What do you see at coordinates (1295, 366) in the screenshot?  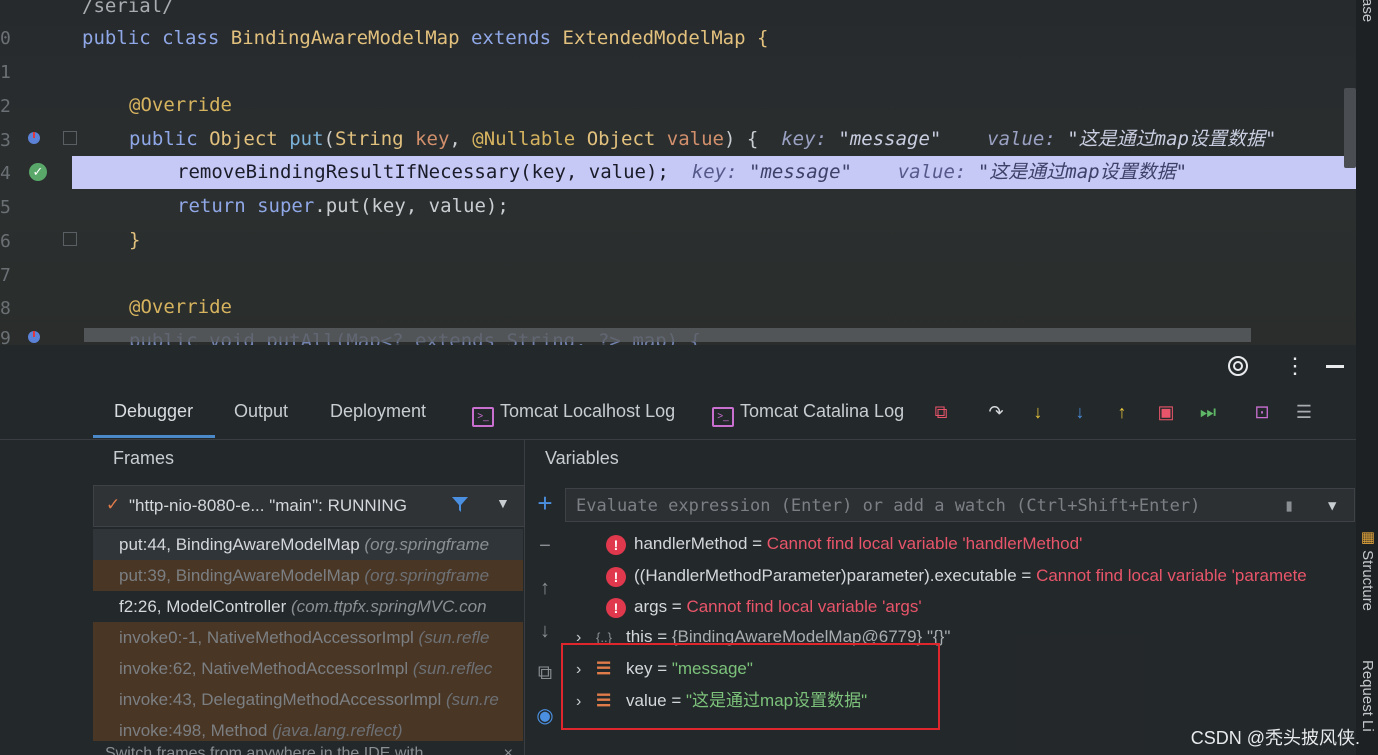 I see `more-options-icon: ⋮` at bounding box center [1295, 366].